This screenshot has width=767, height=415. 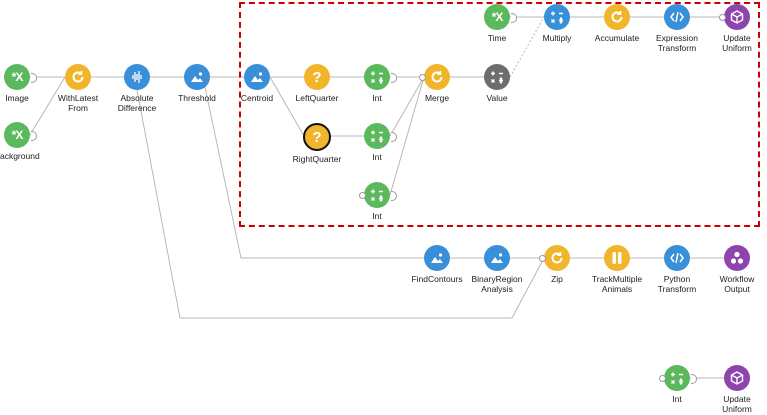 I want to click on node-int2: Int, so click(x=377, y=143).